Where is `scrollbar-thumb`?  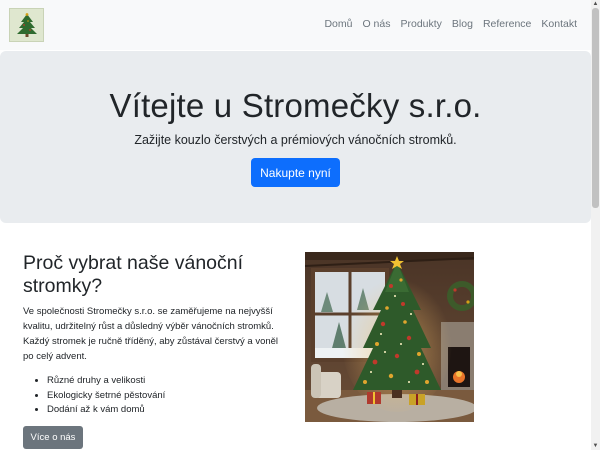
scrollbar-thumb is located at coordinates (595, 108).